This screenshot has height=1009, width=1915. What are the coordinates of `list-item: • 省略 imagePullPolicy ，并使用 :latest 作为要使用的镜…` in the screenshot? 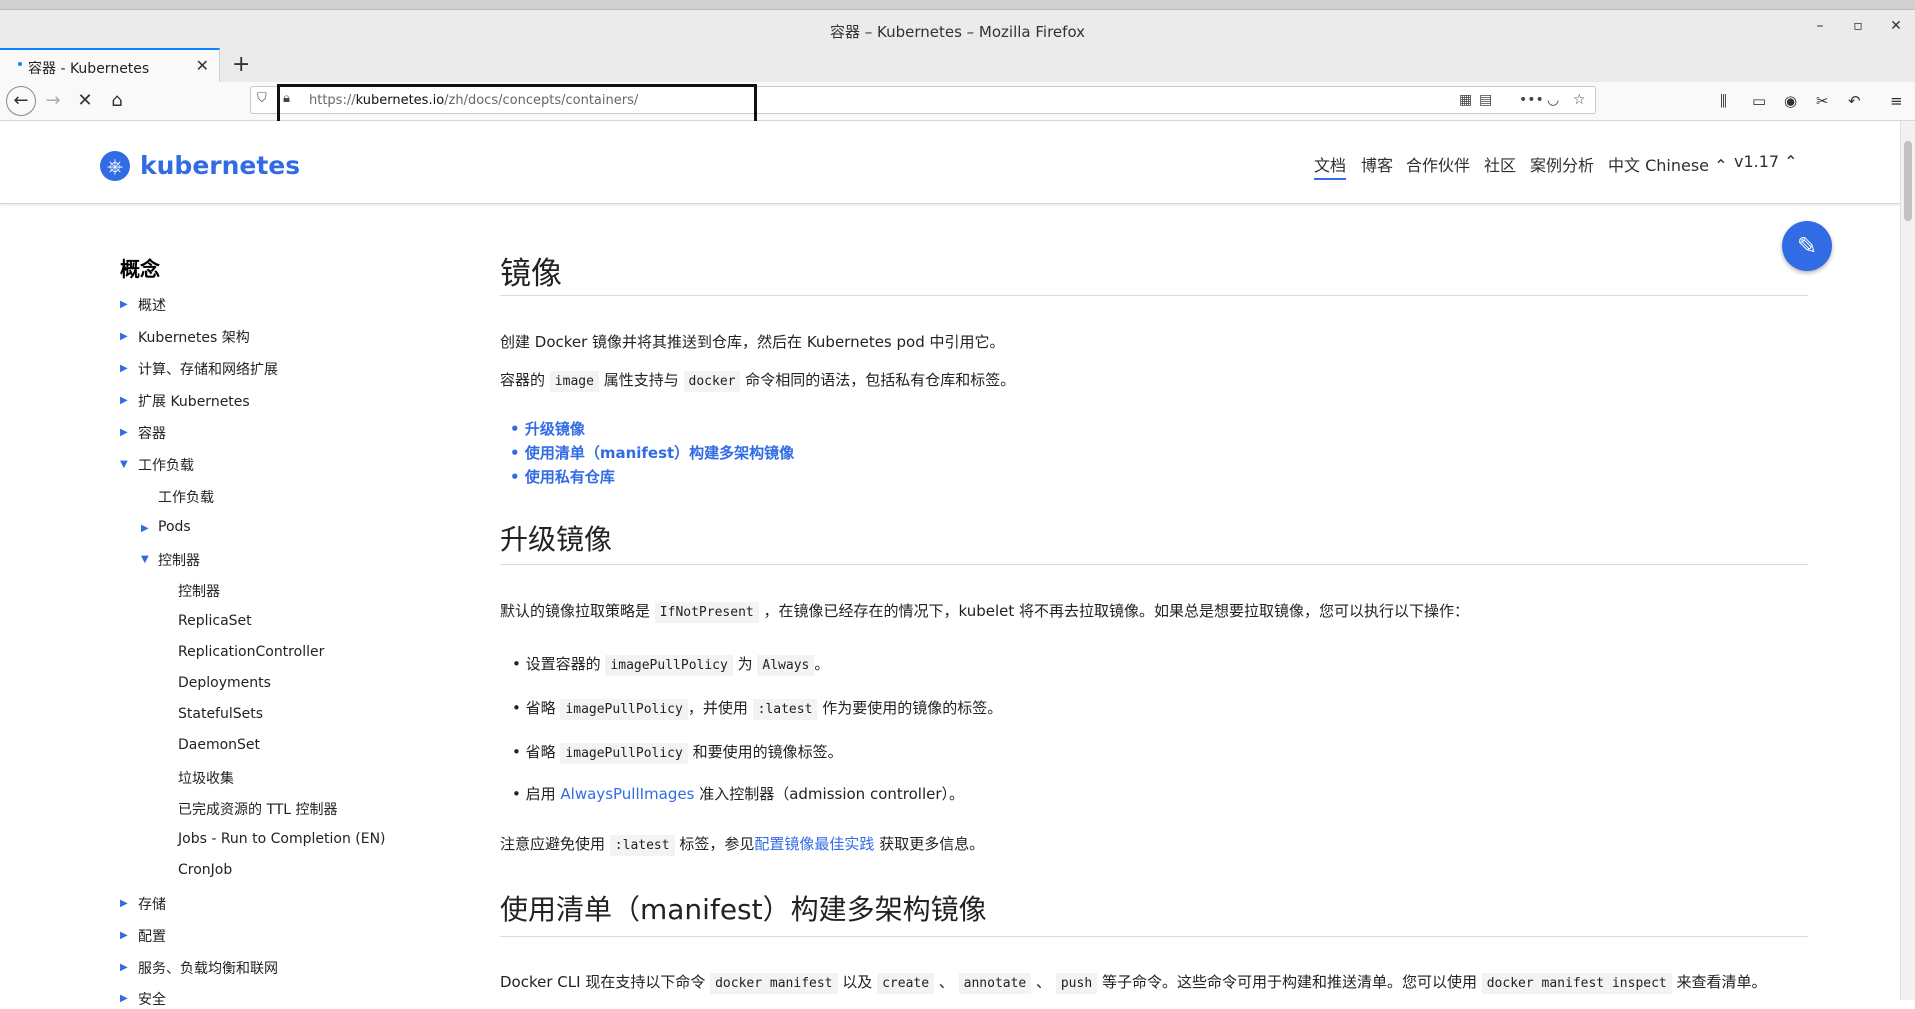 It's located at (757, 708).